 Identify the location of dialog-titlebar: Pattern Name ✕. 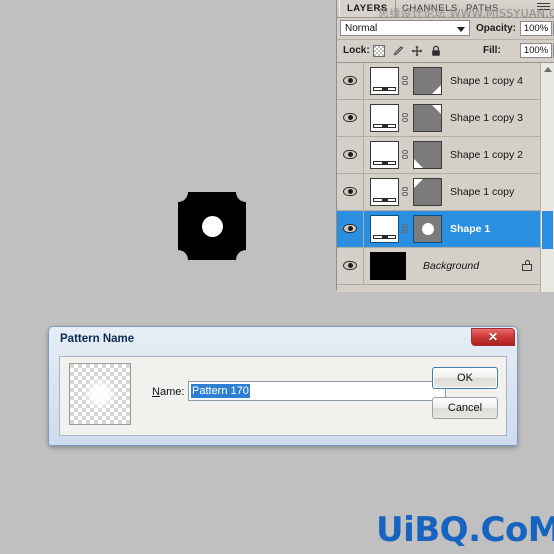
(283, 340).